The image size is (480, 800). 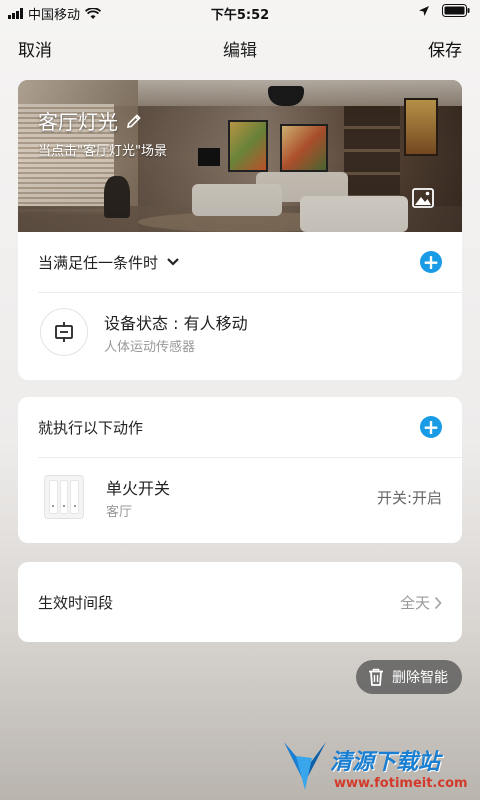 What do you see at coordinates (91, 427) in the screenshot?
I see `action-header-label: 就执行以下动作` at bounding box center [91, 427].